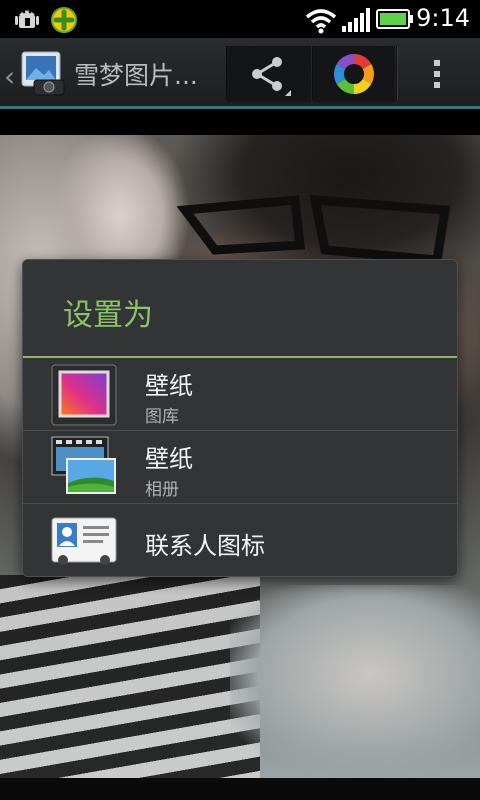 The width and height of the screenshot is (480, 800). Describe the element at coordinates (240, 122) in the screenshot. I see `photo-top-band` at that location.